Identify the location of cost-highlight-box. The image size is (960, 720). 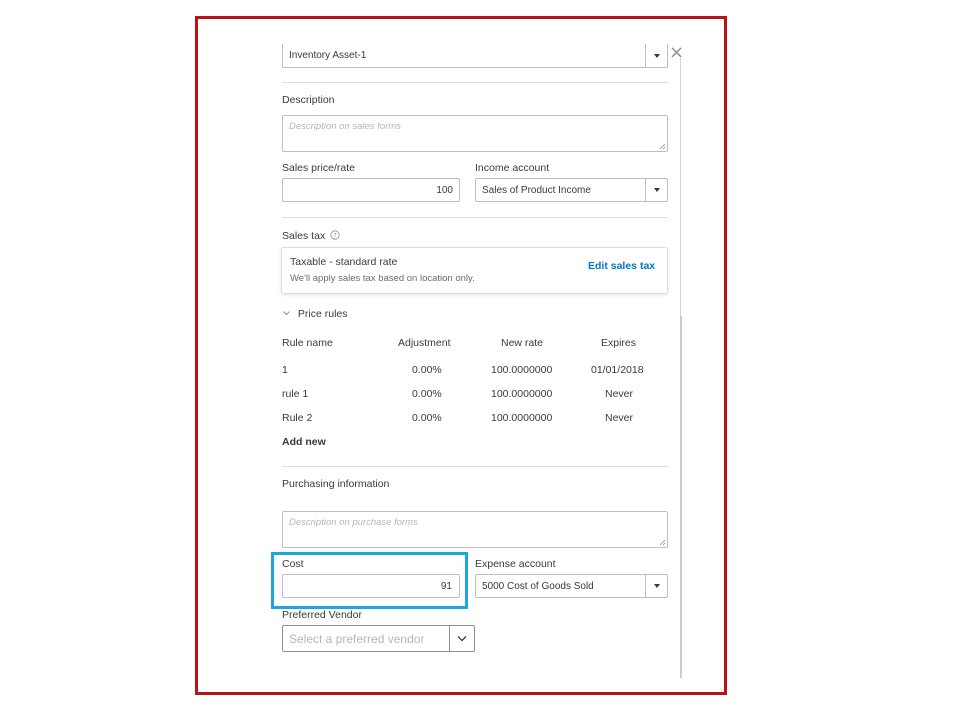
(369, 580).